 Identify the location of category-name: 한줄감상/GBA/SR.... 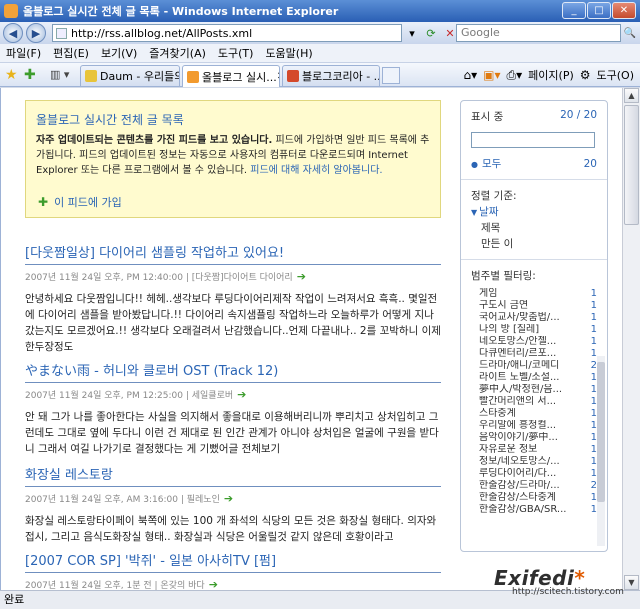
(531, 510).